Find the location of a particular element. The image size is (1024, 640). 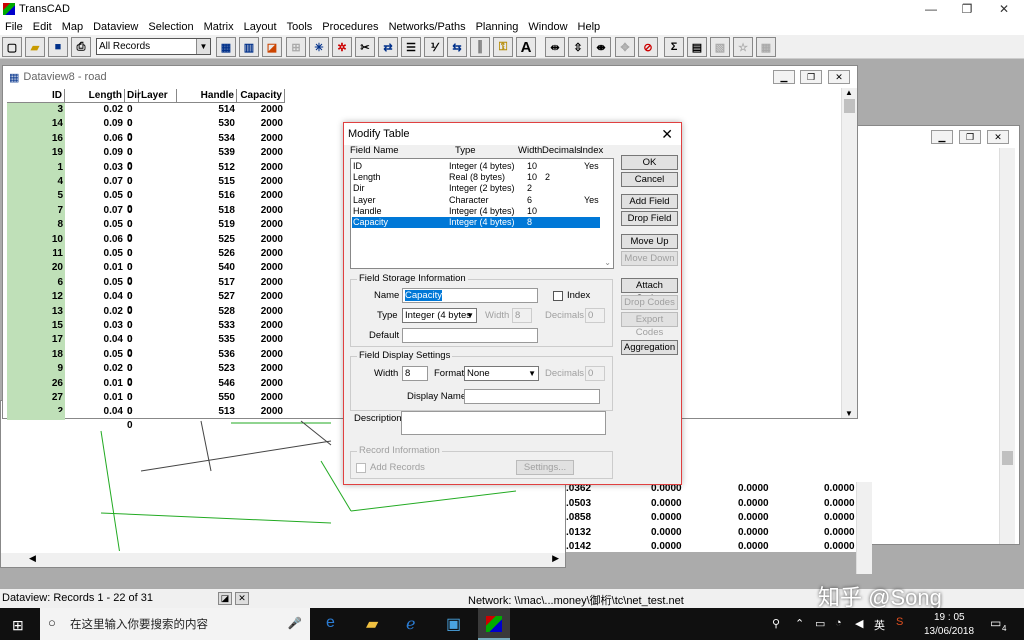

table-cell: 8 is located at coordinates (36, 225).